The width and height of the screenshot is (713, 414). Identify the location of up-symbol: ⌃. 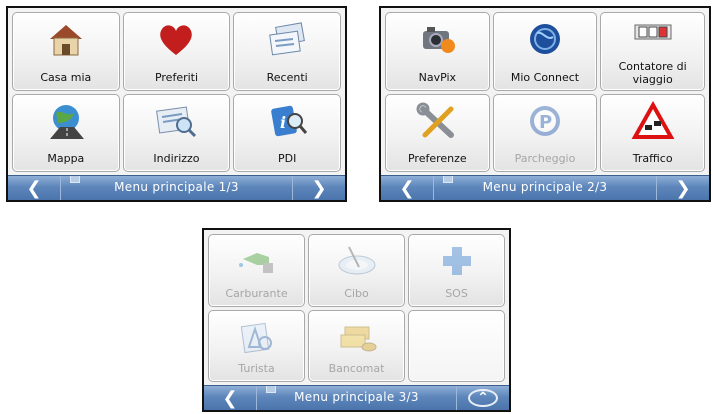
(483, 398).